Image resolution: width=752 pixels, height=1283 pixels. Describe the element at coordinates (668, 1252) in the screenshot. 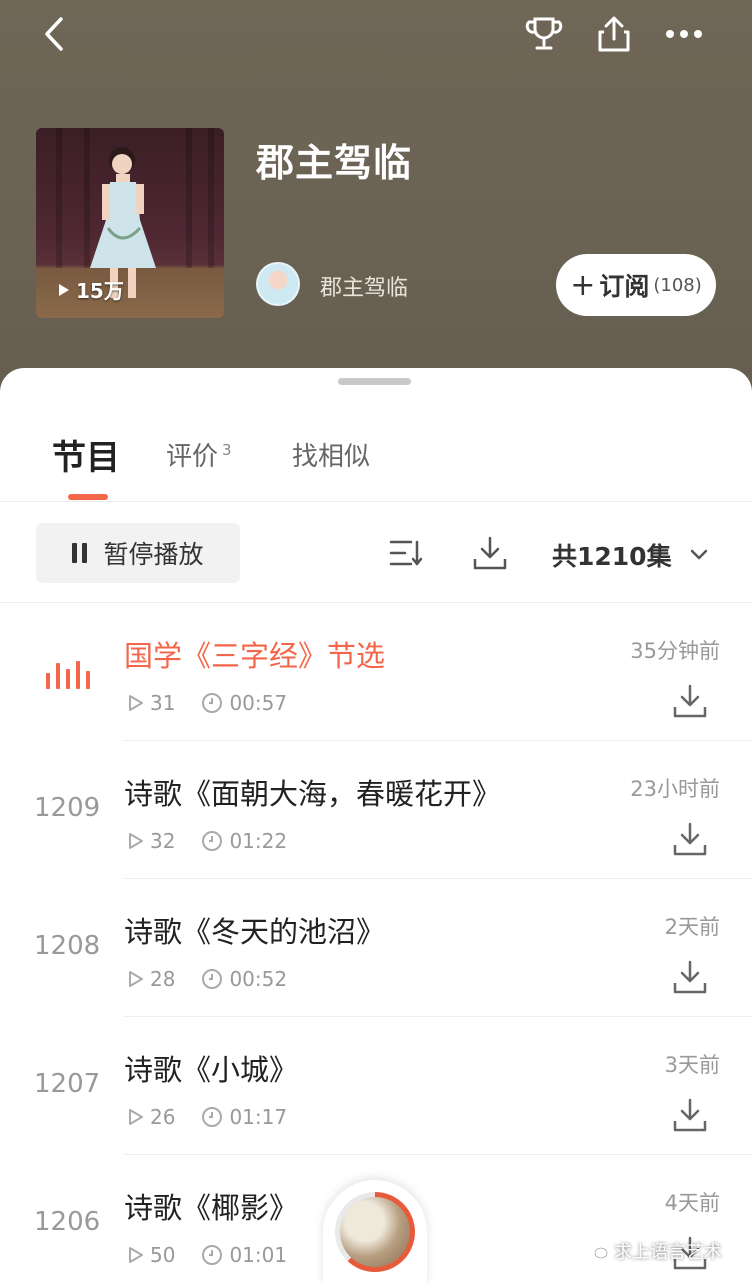

I see `watermark-text: 求上语言艺术` at that location.